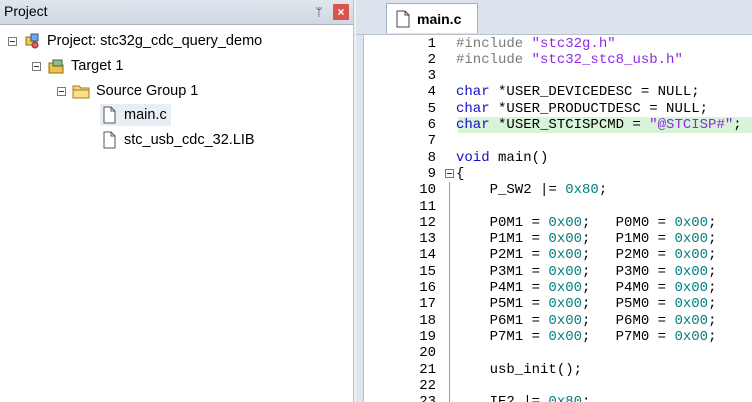 This screenshot has height=402, width=752. I want to click on tree-item-main-c: main.c, so click(135, 115).